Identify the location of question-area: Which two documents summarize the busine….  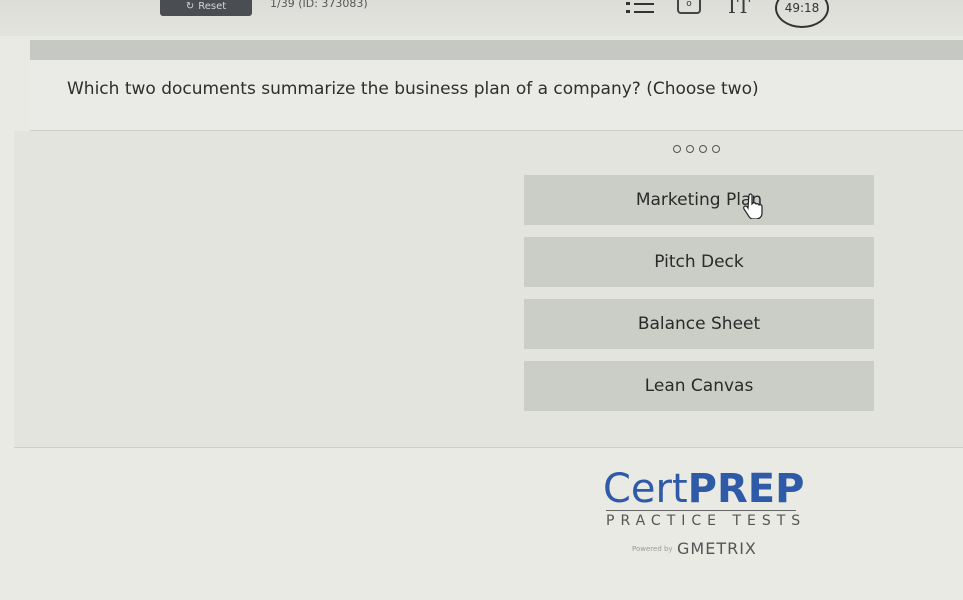
(496, 95).